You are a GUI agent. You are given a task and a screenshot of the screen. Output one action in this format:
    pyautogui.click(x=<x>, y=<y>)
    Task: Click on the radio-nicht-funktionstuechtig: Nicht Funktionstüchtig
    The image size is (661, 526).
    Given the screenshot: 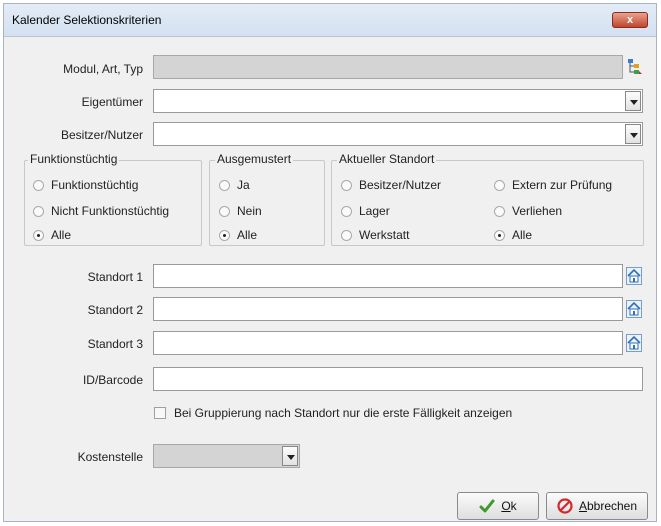 What is the action you would take?
    pyautogui.click(x=101, y=211)
    